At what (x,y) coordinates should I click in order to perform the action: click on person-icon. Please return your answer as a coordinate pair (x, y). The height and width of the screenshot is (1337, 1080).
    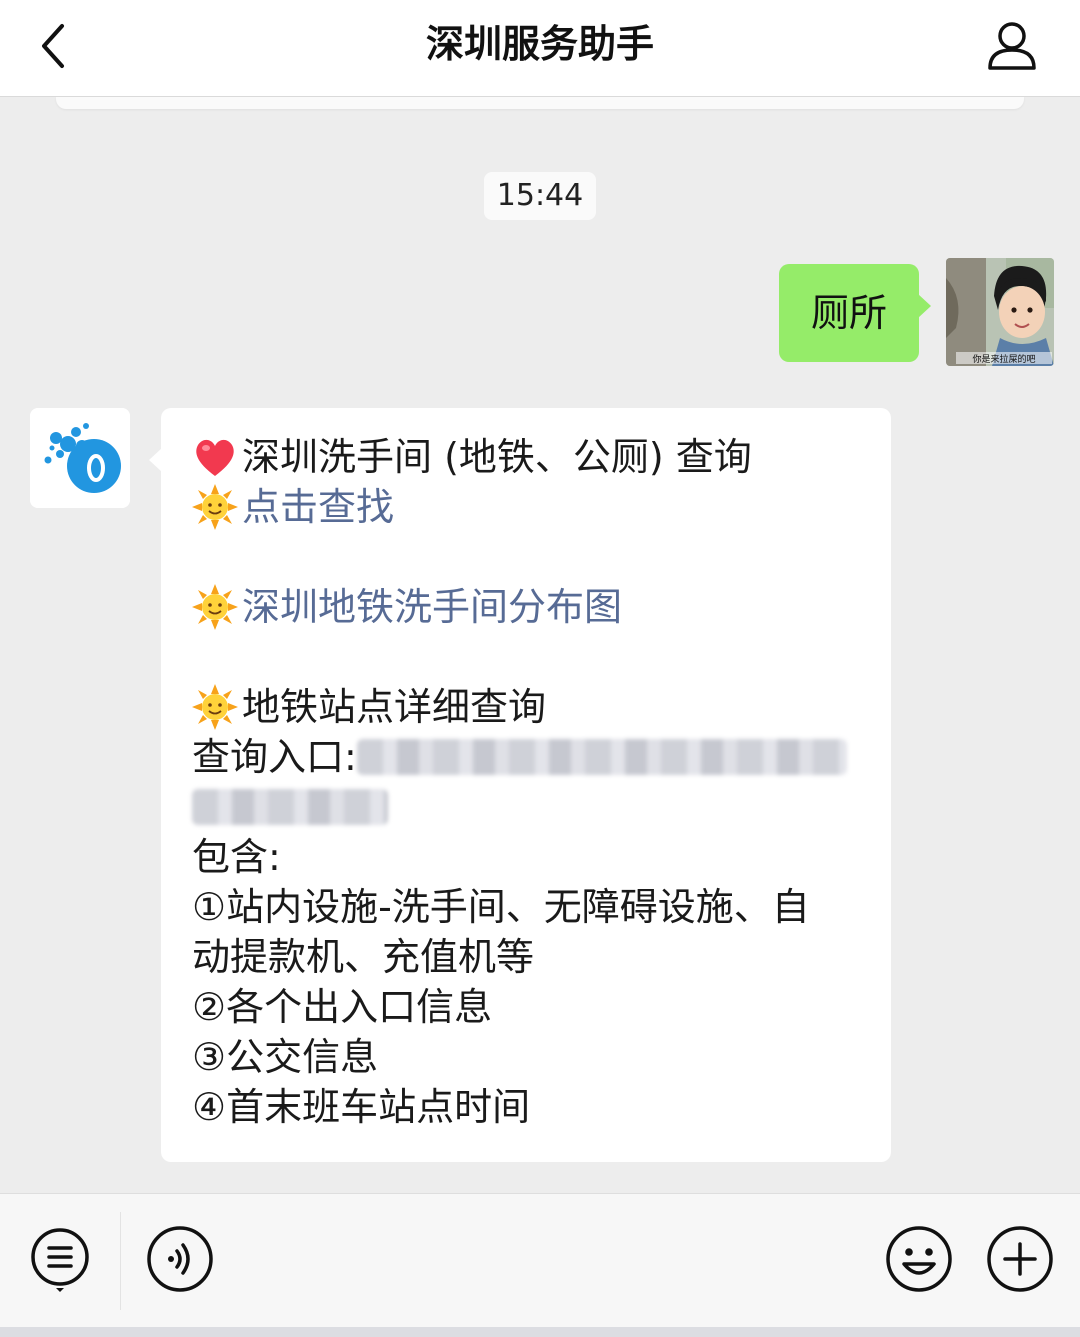
    Looking at the image, I should click on (1012, 46).